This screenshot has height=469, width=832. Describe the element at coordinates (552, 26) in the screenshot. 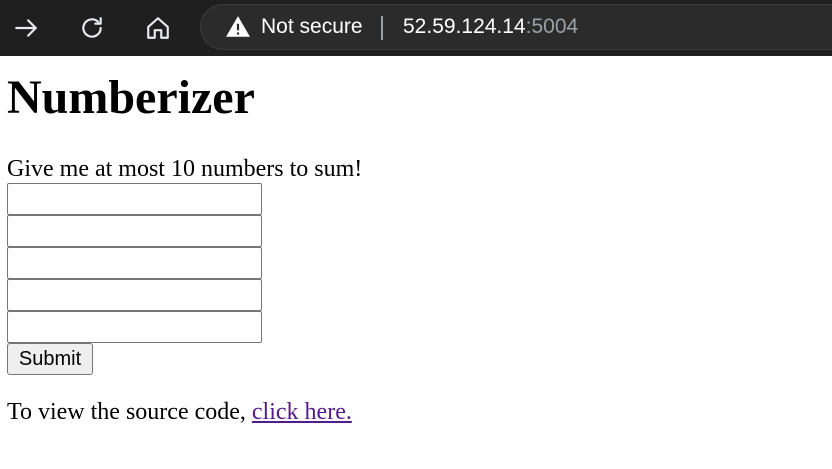

I see `url-port: :5004` at that location.